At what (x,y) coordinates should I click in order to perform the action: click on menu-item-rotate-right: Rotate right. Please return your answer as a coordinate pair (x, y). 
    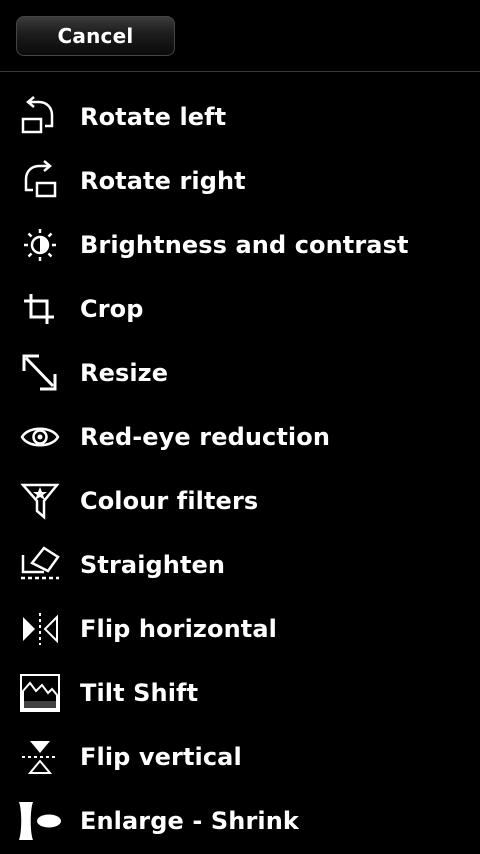
    Looking at the image, I should click on (240, 181).